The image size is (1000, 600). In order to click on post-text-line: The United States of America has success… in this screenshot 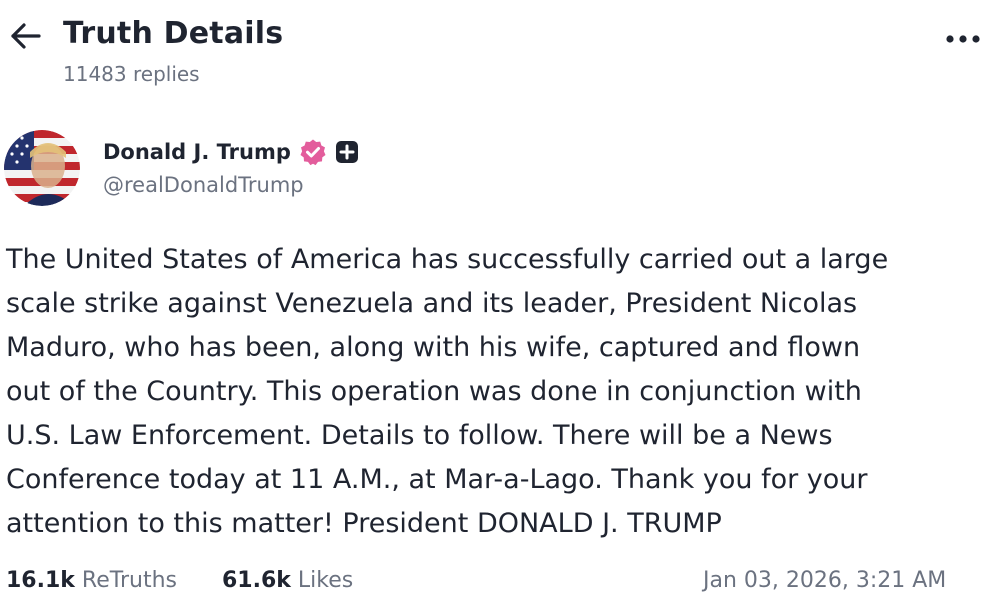, I will do `click(447, 259)`.